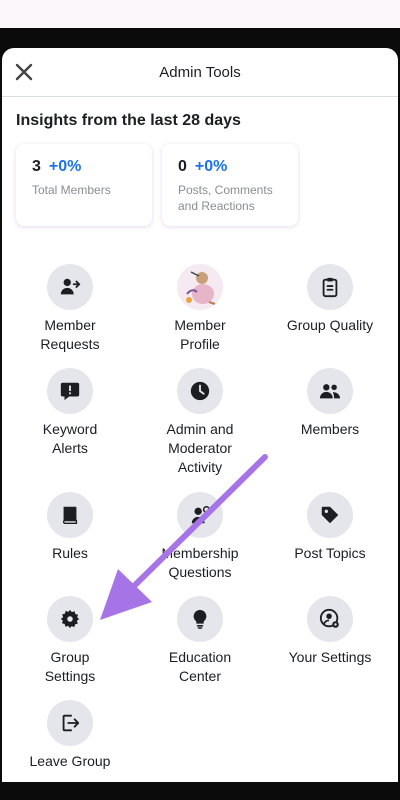 This screenshot has height=800, width=400. Describe the element at coordinates (200, 334) in the screenshot. I see `tool-label: Member Profile` at that location.